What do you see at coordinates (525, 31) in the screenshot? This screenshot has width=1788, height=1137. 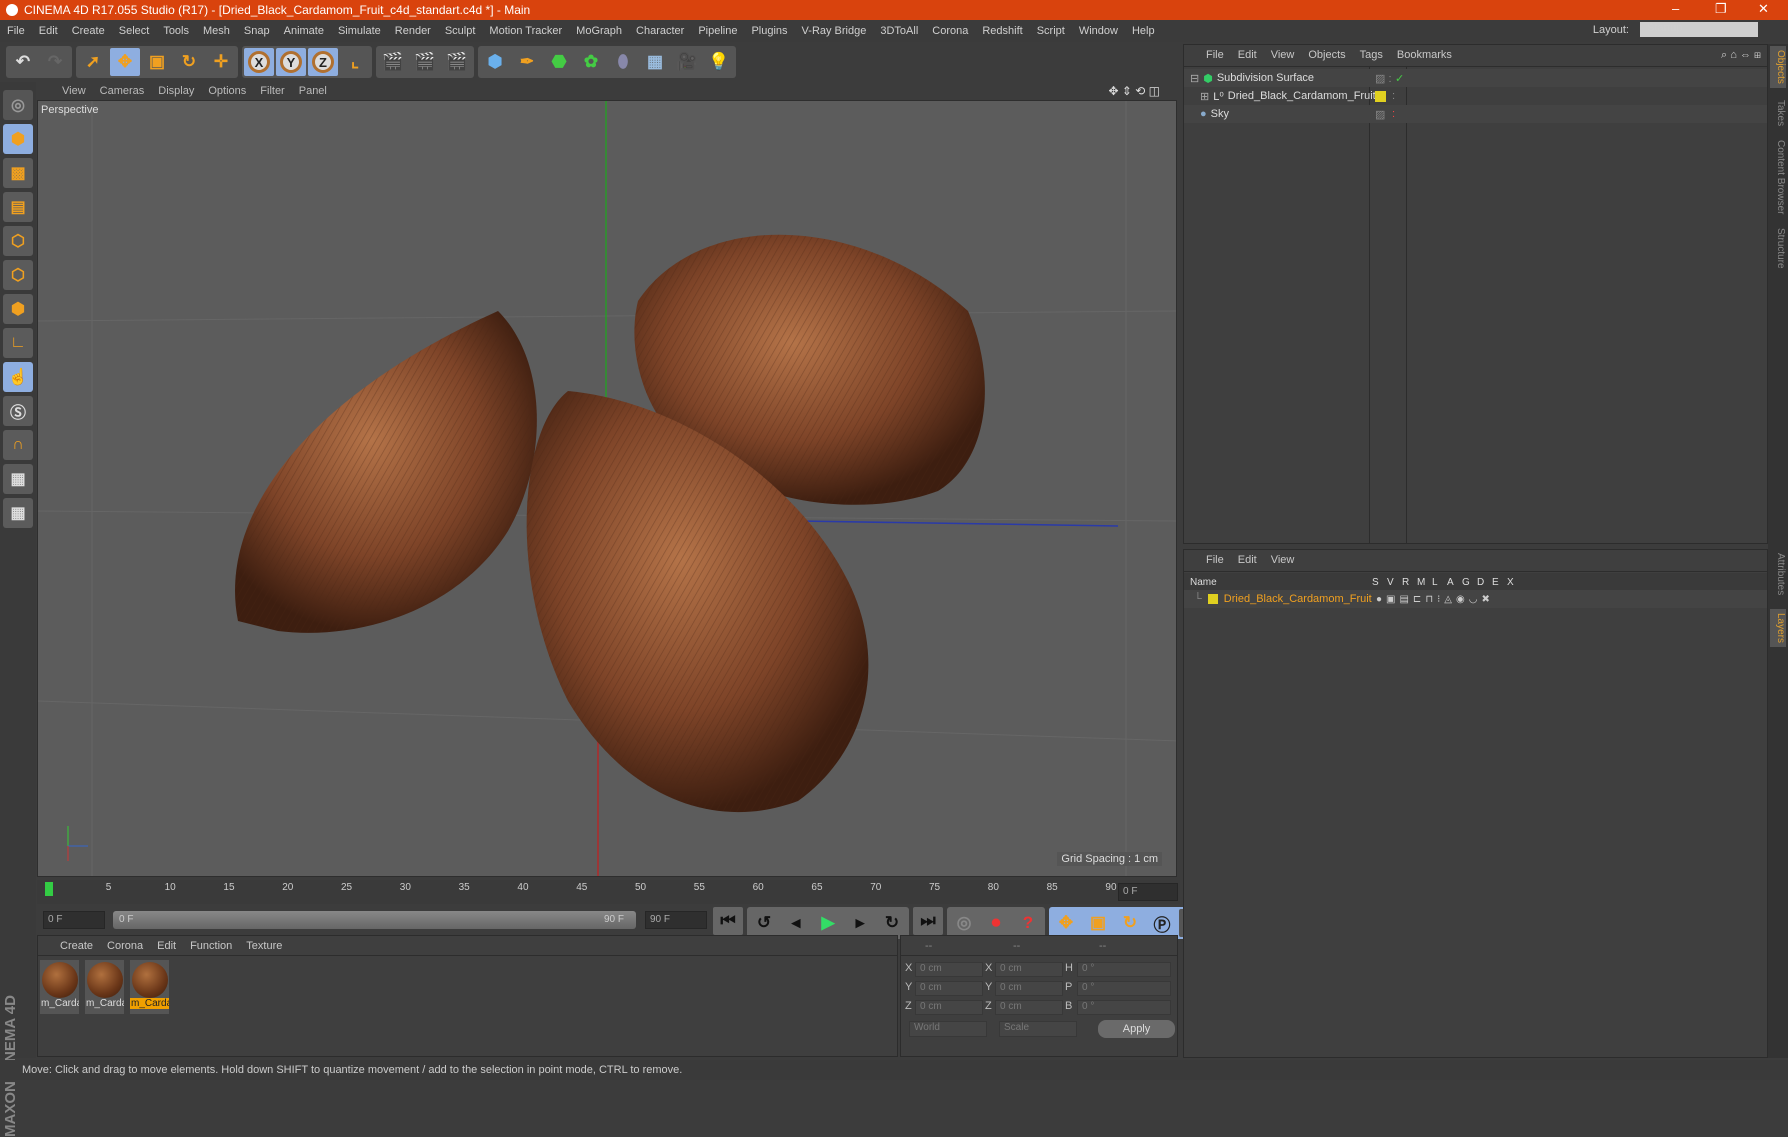 I see `menu-motion-tracker: Motion Tracker` at bounding box center [525, 31].